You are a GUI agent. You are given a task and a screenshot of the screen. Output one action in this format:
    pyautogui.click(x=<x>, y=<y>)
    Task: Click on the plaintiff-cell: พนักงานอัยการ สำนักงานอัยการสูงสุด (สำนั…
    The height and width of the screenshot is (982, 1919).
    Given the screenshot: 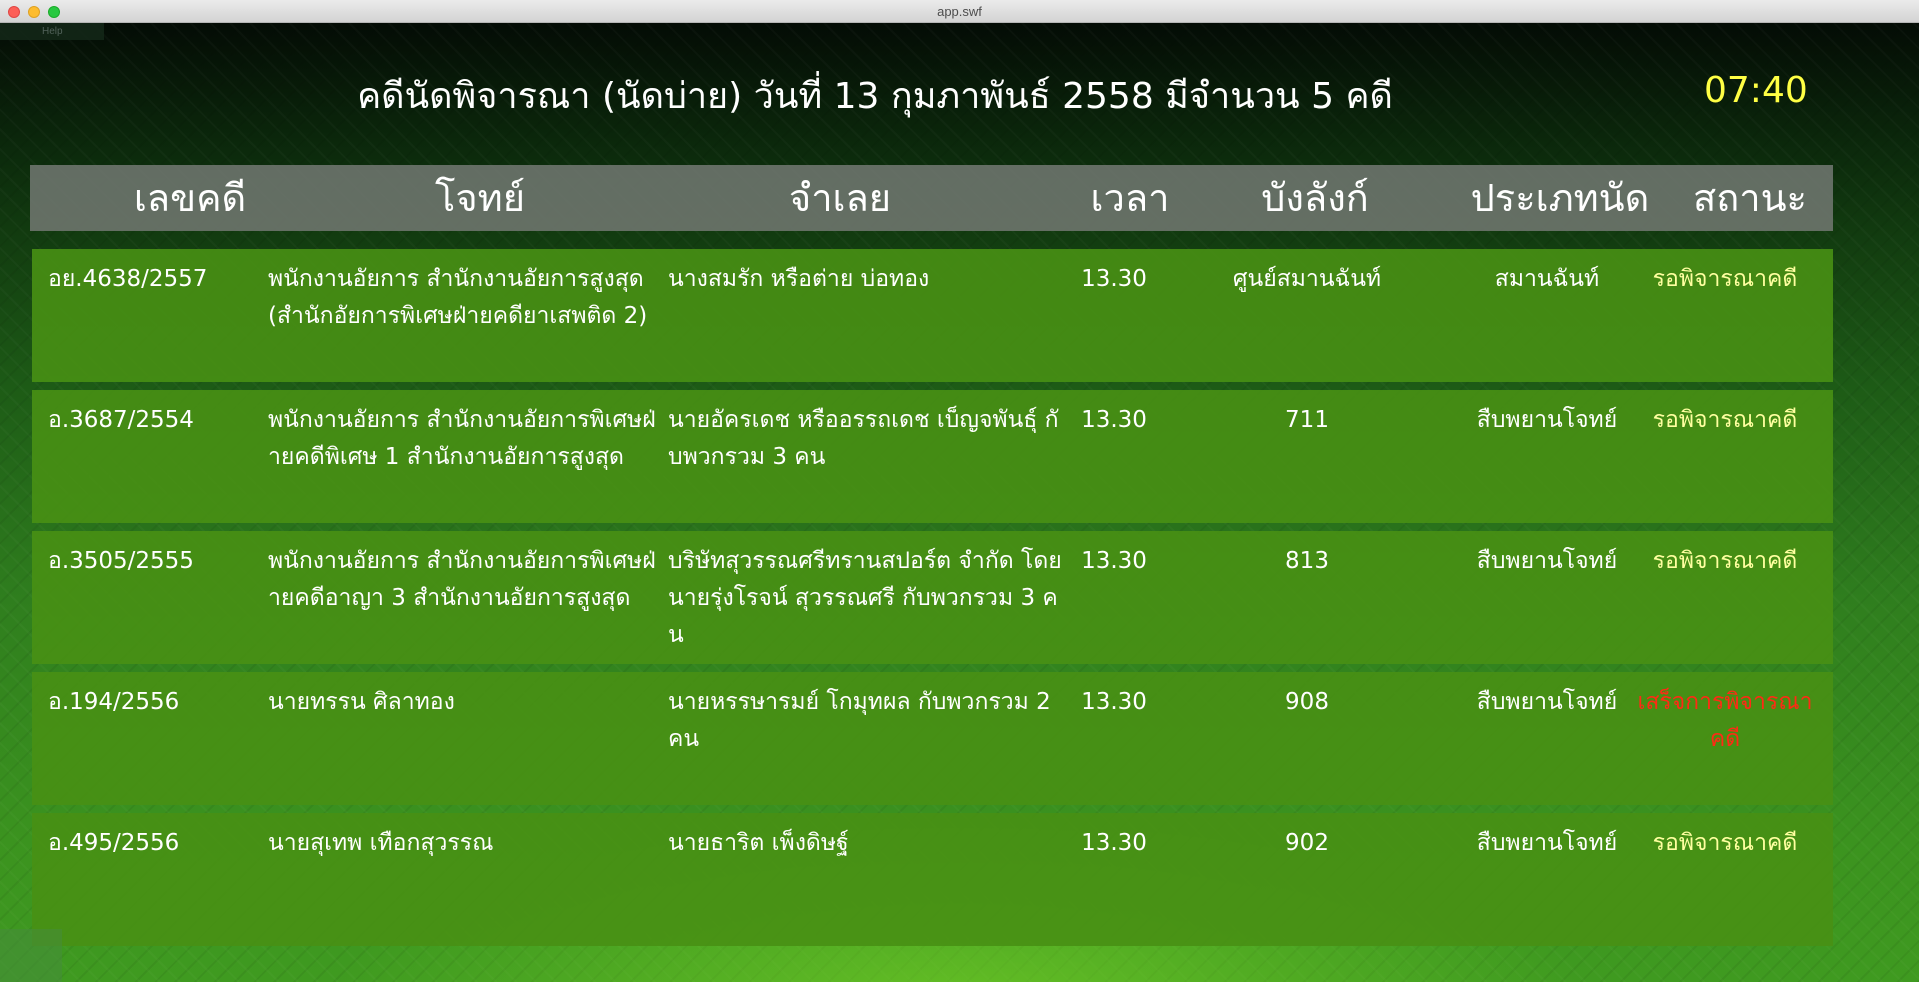 What is the action you would take?
    pyautogui.click(x=458, y=297)
    